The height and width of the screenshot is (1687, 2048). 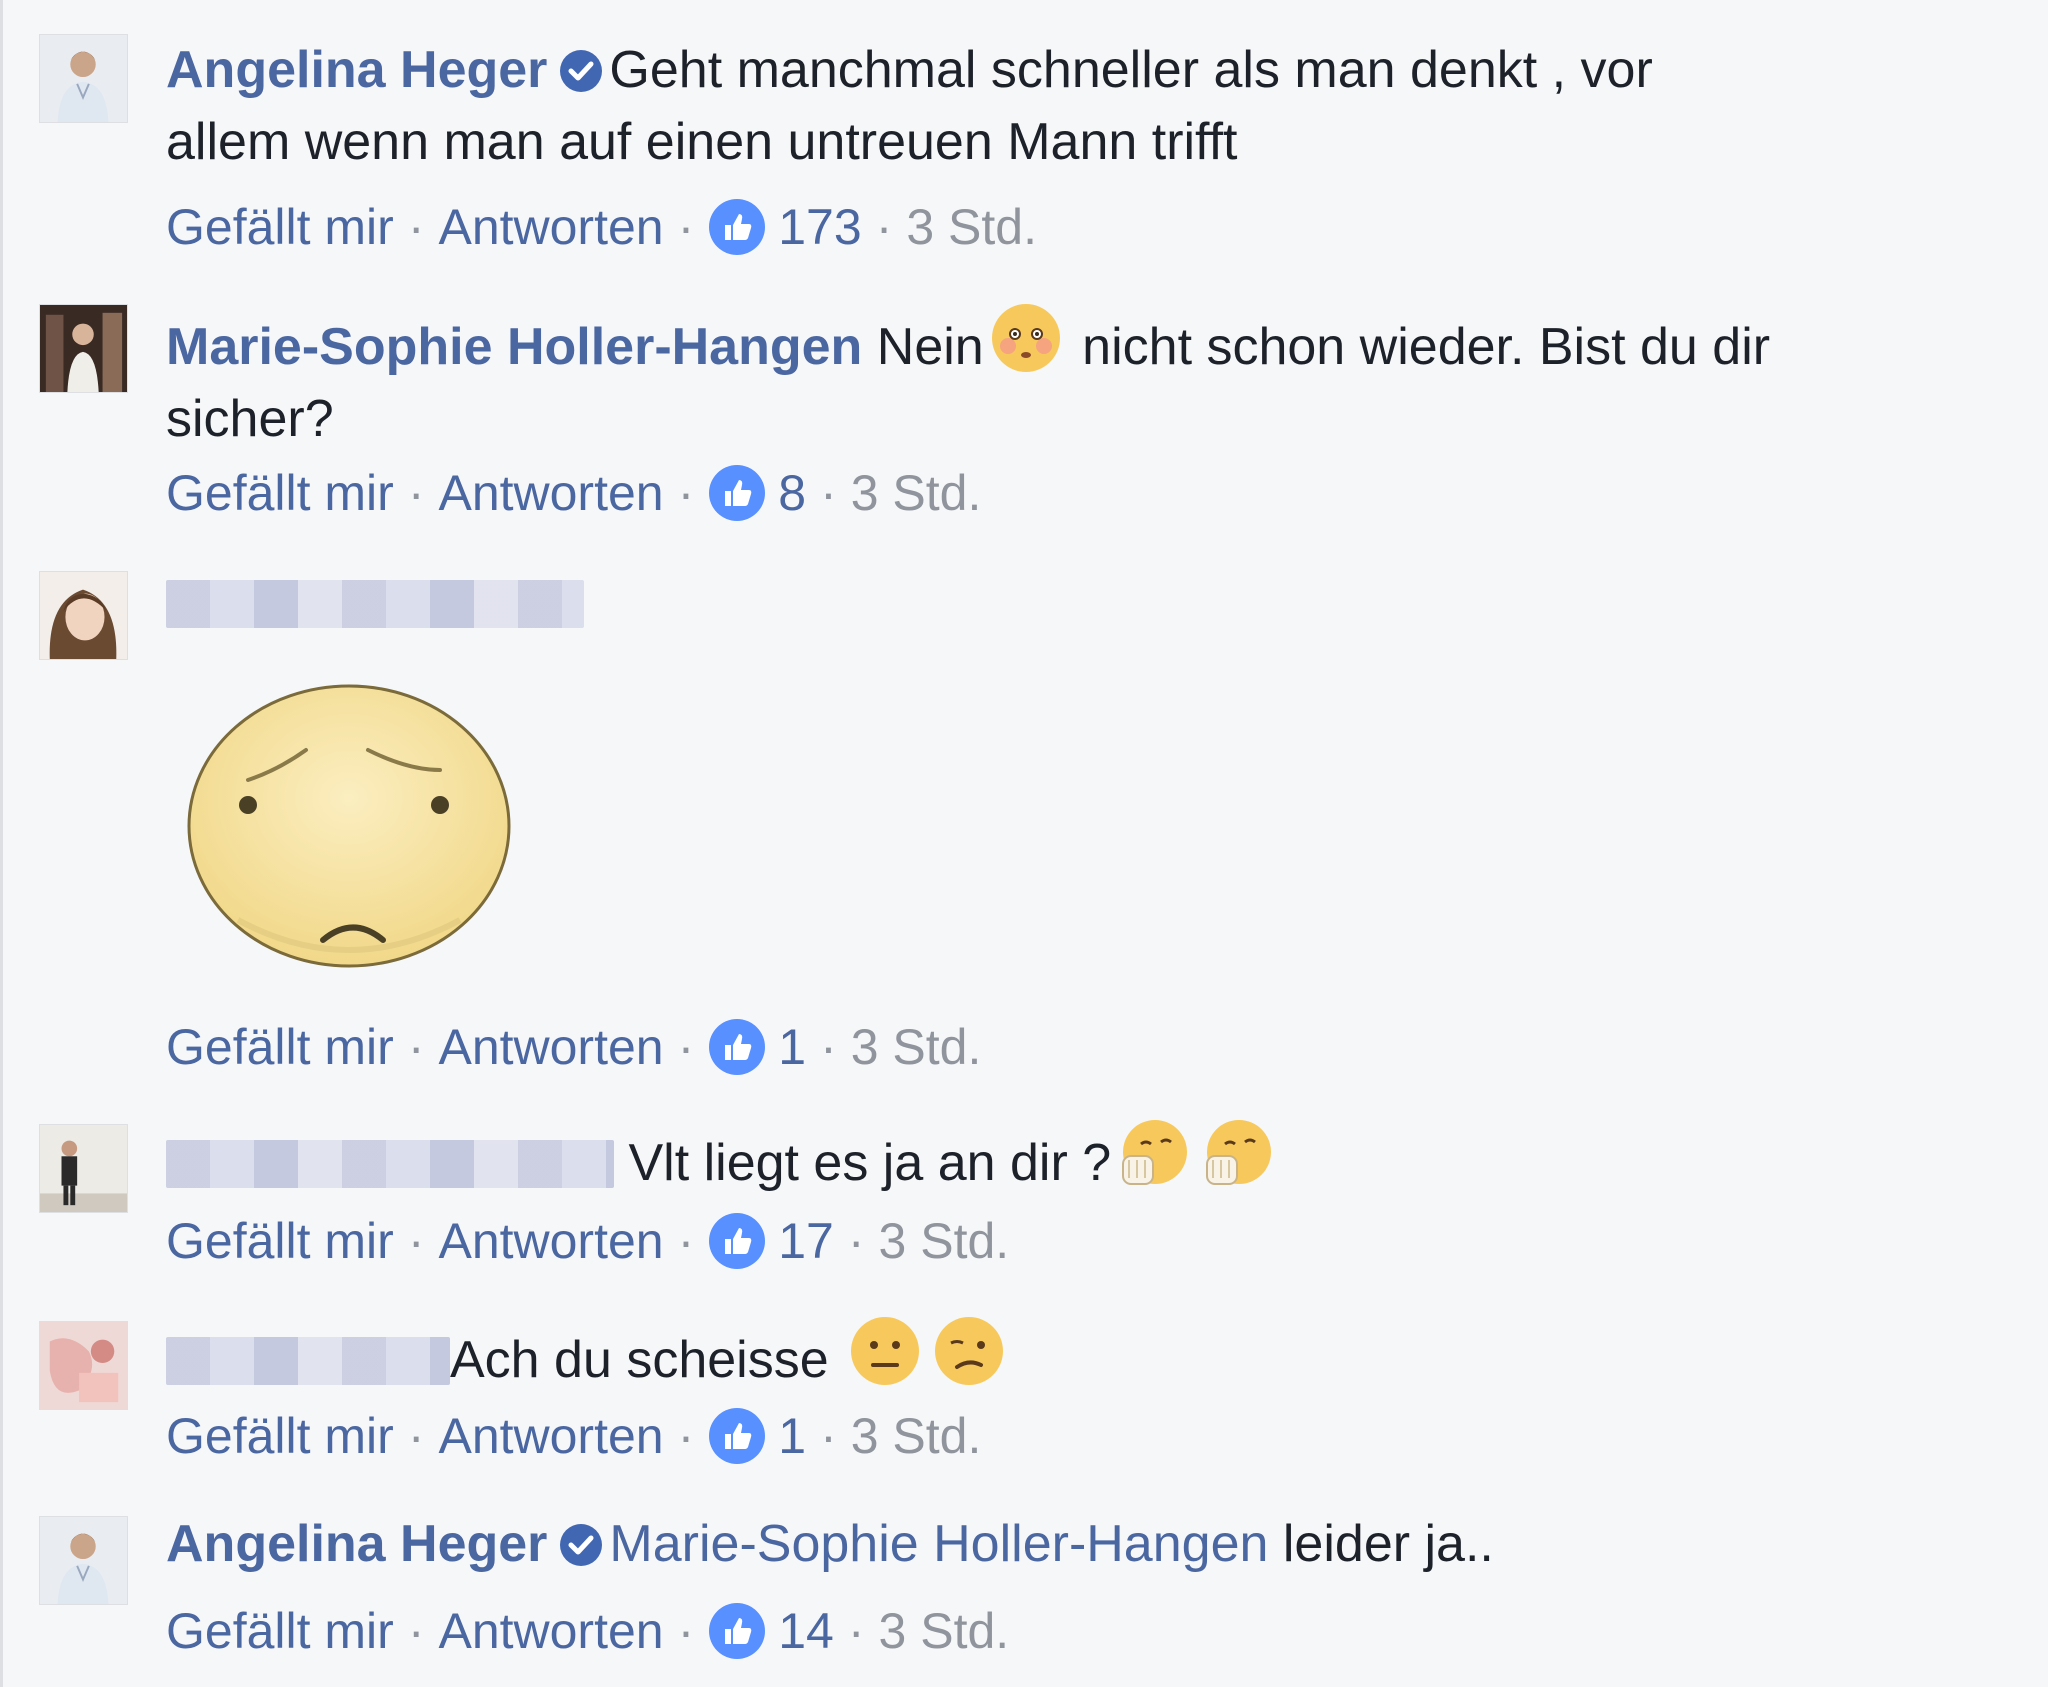 What do you see at coordinates (1426, 347) in the screenshot?
I see `comment-text-part: nicht schon wieder. Bist du dir` at bounding box center [1426, 347].